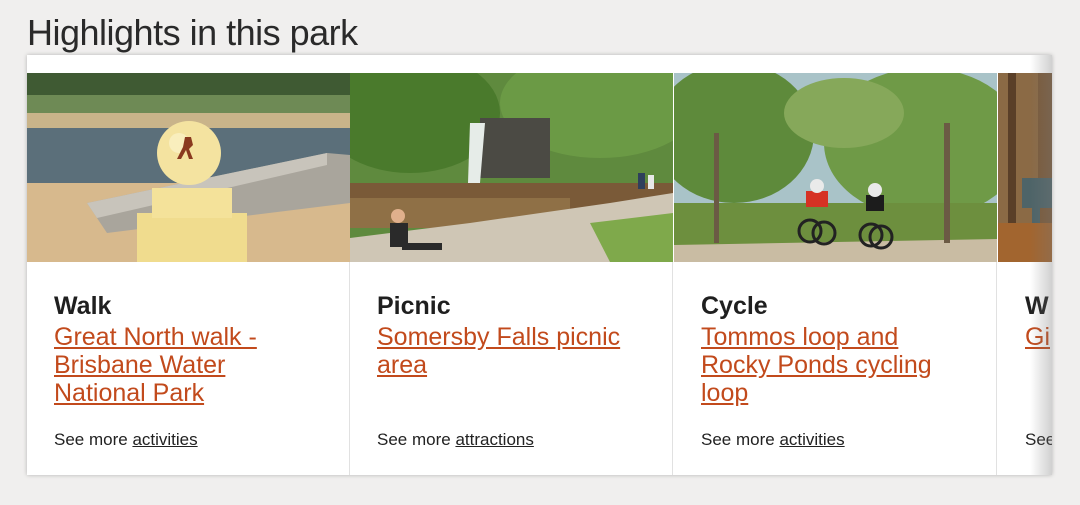 The height and width of the screenshot is (505, 1080). What do you see at coordinates (1038, 337) in the screenshot?
I see `card-title-link: Gi` at bounding box center [1038, 337].